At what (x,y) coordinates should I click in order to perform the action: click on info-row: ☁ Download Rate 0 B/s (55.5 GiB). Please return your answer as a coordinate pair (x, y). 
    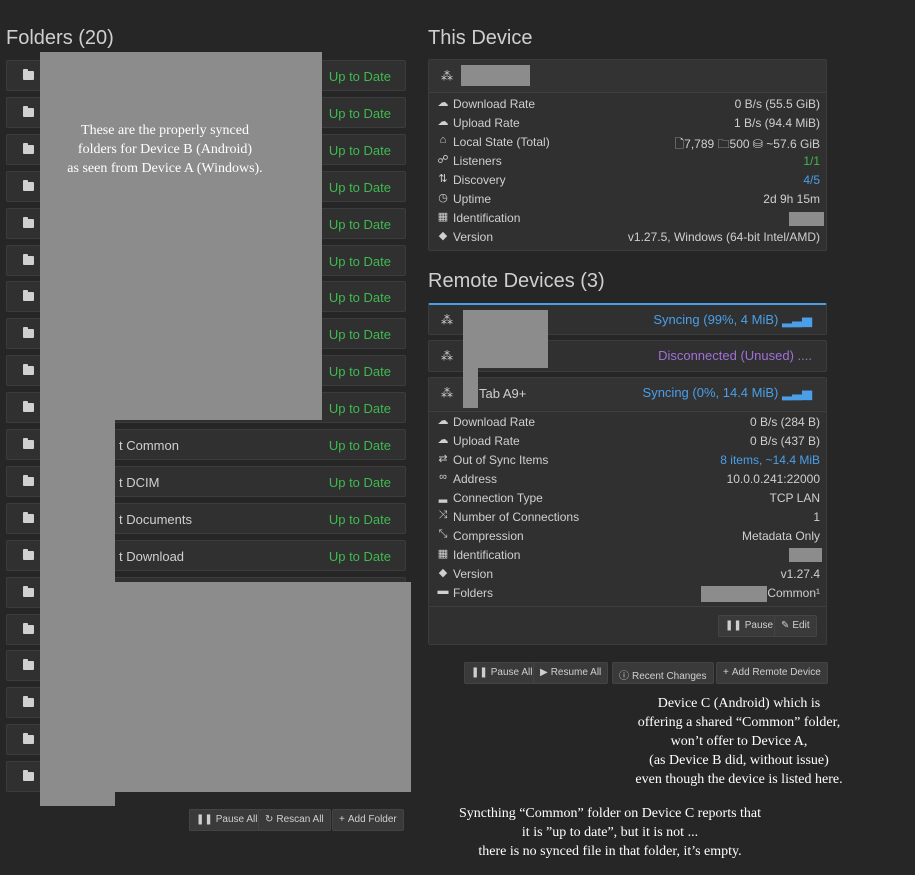
    Looking at the image, I should click on (629, 104).